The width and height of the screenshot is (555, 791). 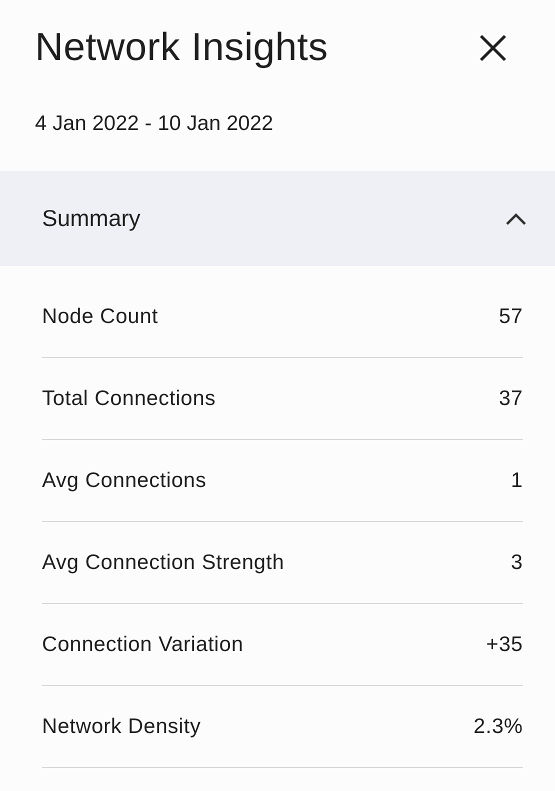 What do you see at coordinates (510, 316) in the screenshot?
I see `metric-value: 57` at bounding box center [510, 316].